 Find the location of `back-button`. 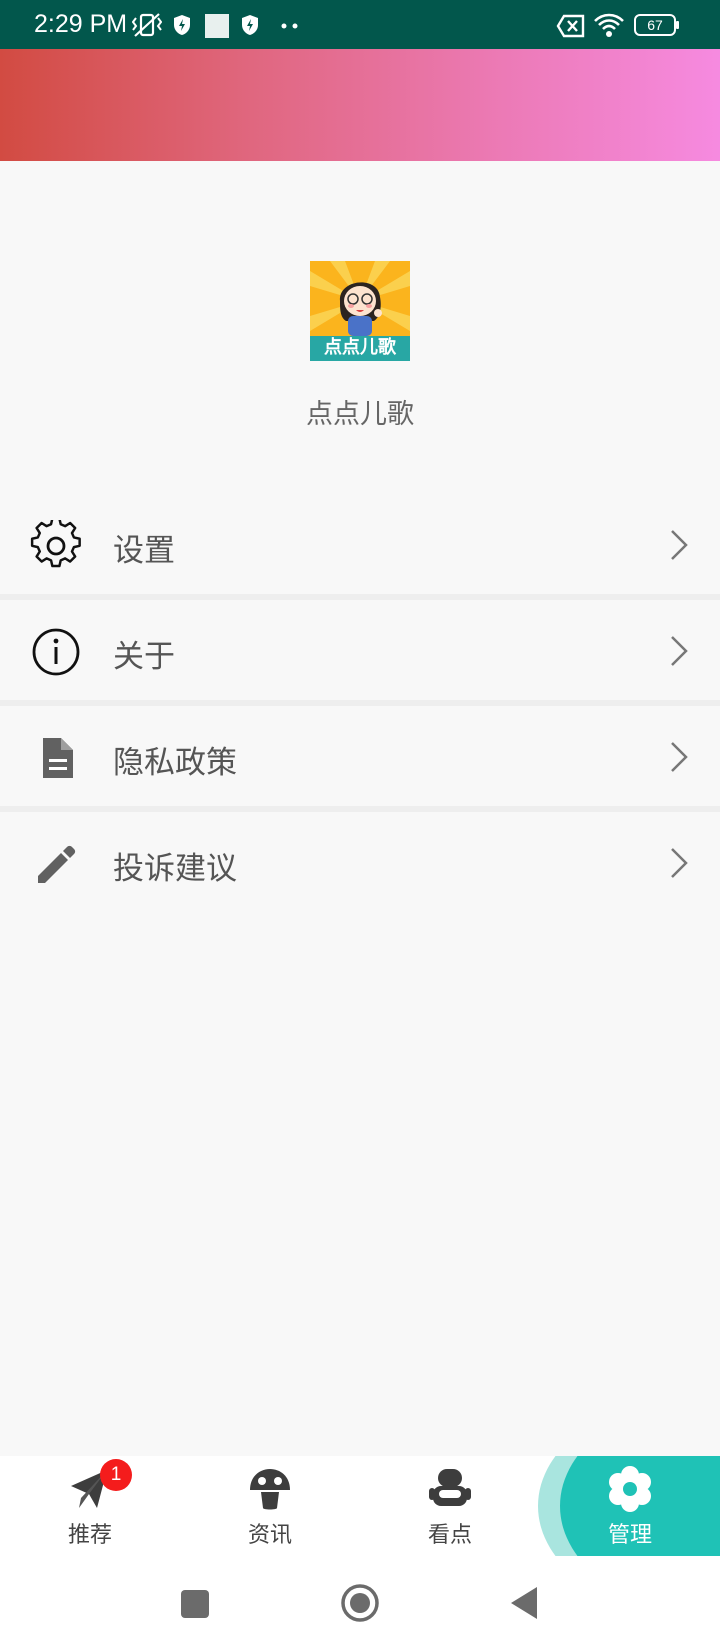

back-button is located at coordinates (524, 1603).